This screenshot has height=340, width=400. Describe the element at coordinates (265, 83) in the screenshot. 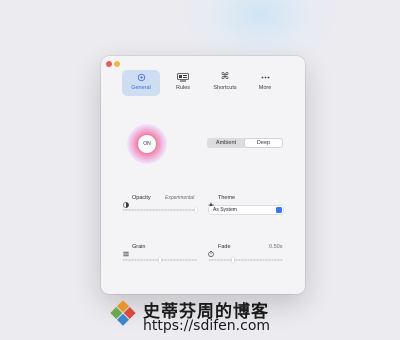

I see `tab-more: More` at that location.